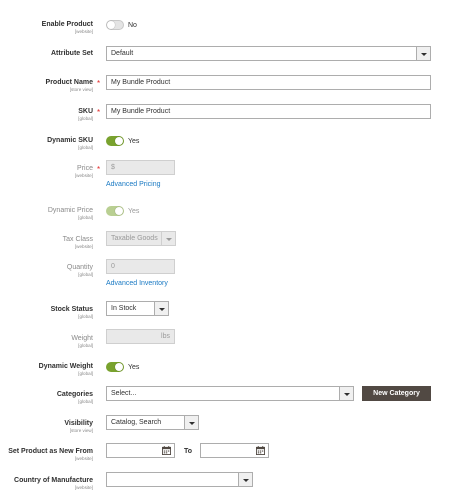 This screenshot has width=474, height=495. I want to click on new-to-date-input, so click(234, 450).